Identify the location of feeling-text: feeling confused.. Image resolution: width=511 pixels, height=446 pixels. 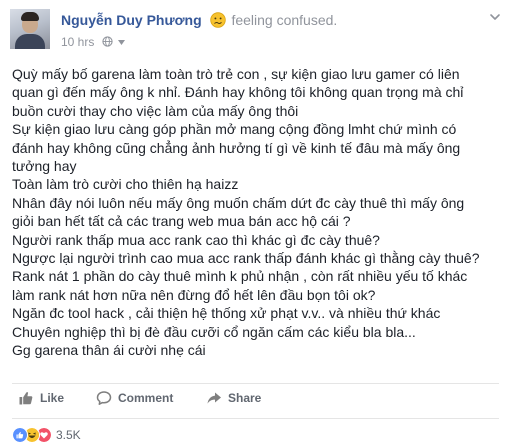
(284, 20).